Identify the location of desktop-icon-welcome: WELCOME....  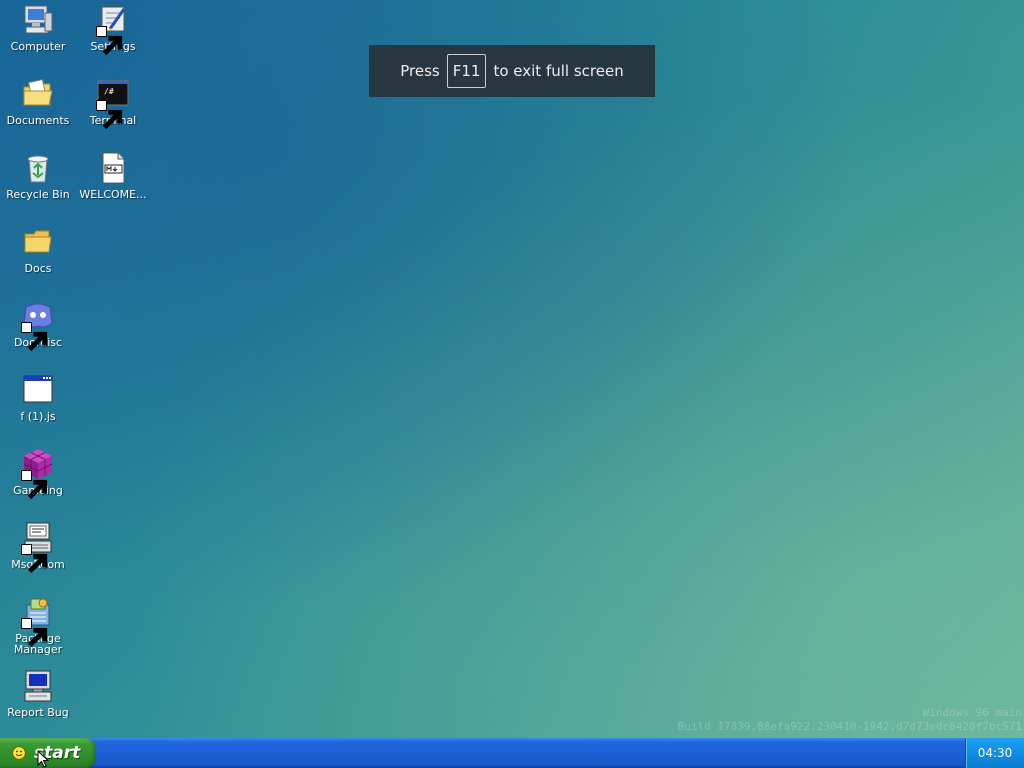
(113, 175).